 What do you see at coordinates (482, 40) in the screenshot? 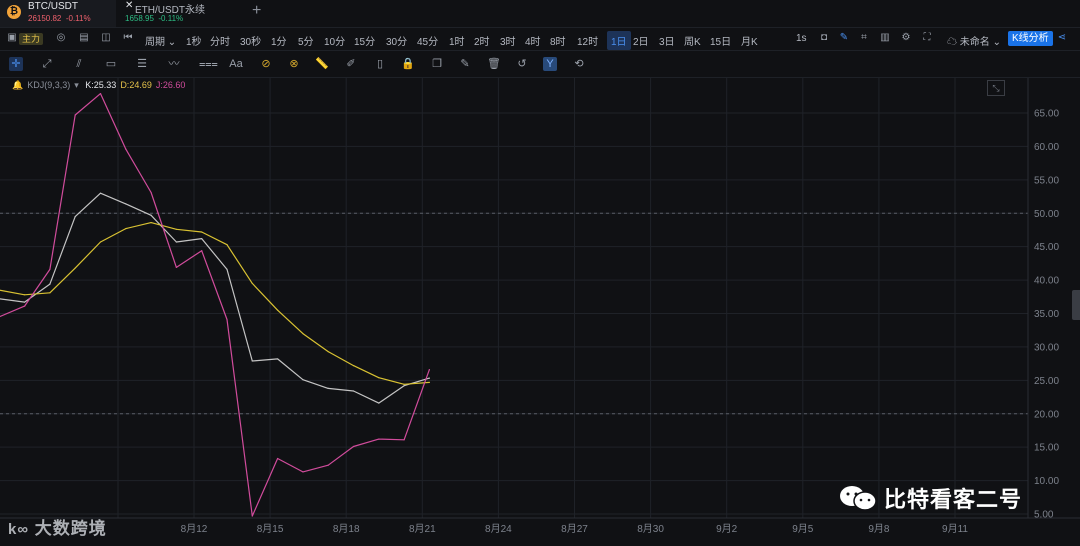
I see `interval-10: 2时` at bounding box center [482, 40].